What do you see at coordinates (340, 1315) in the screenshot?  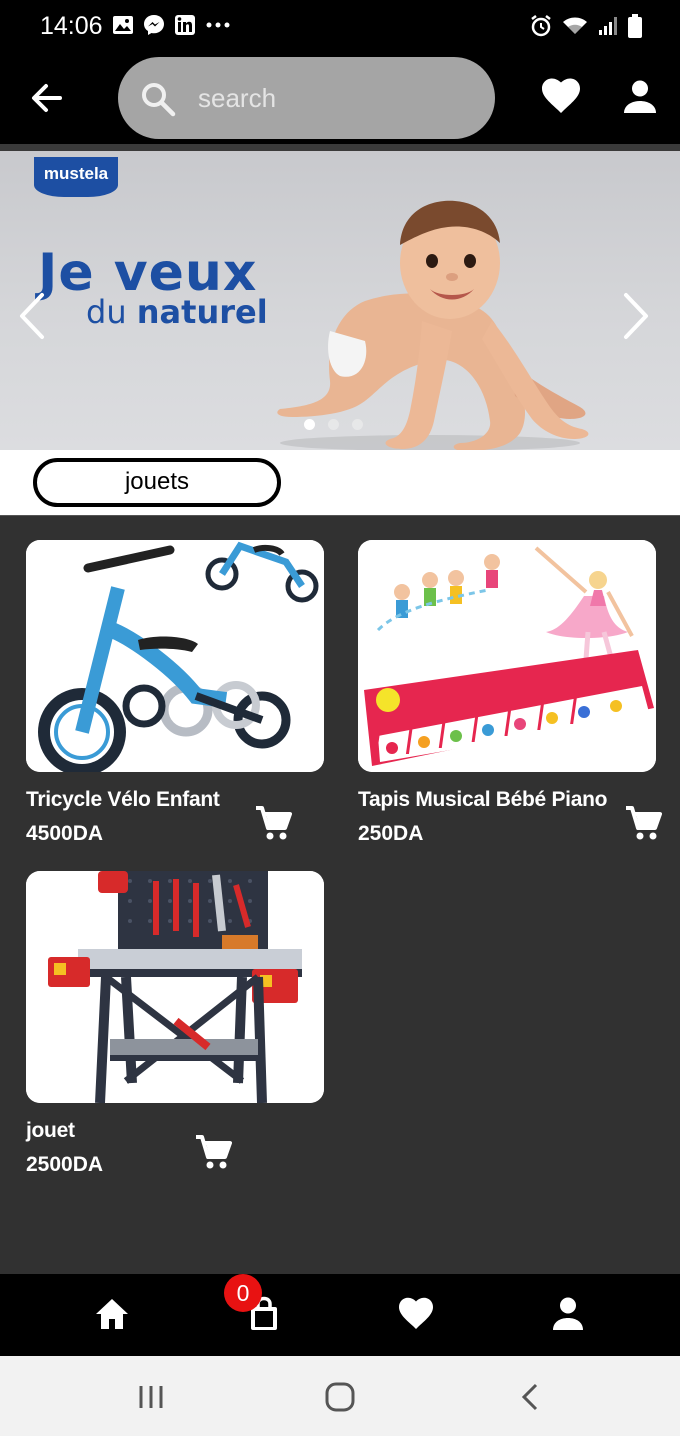 I see `bottom-navigation: 0` at bounding box center [340, 1315].